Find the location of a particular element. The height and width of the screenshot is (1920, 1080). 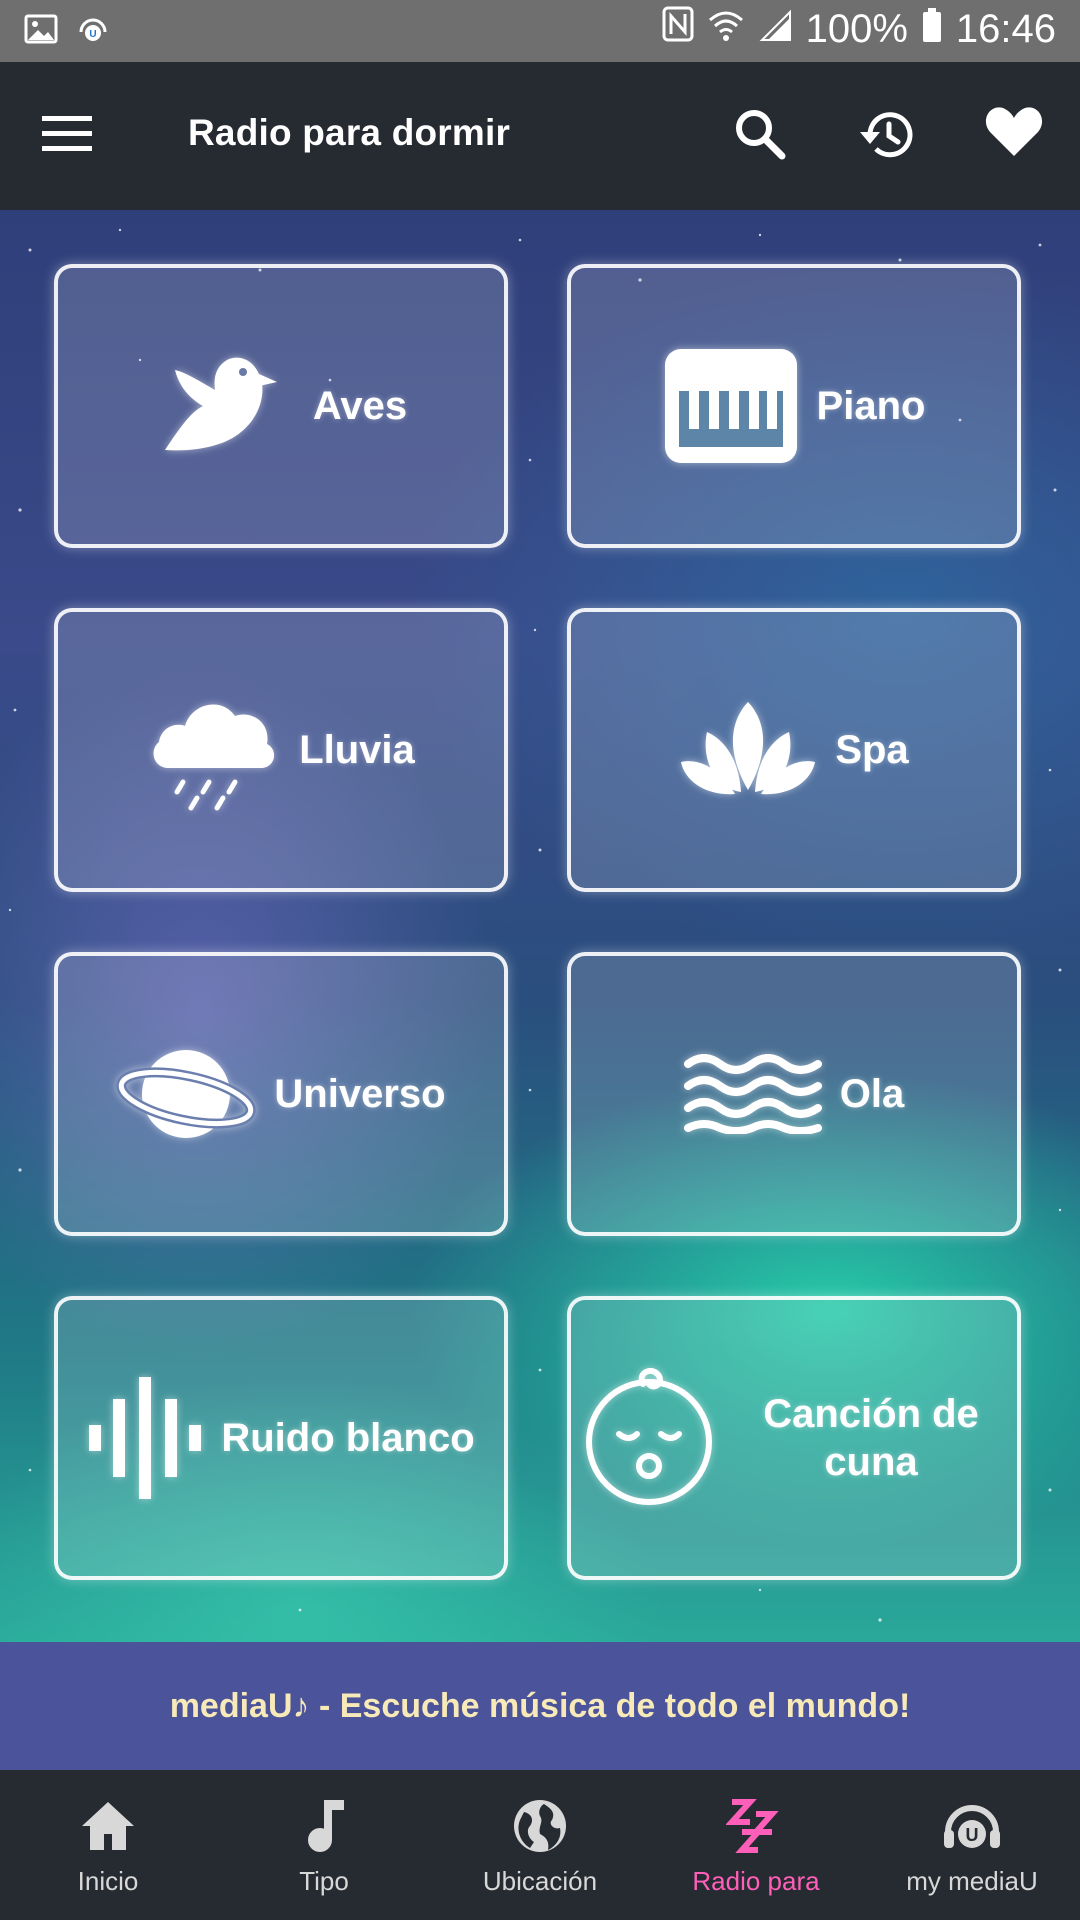

nav-item-radio-para: Radio para is located at coordinates (756, 1845).